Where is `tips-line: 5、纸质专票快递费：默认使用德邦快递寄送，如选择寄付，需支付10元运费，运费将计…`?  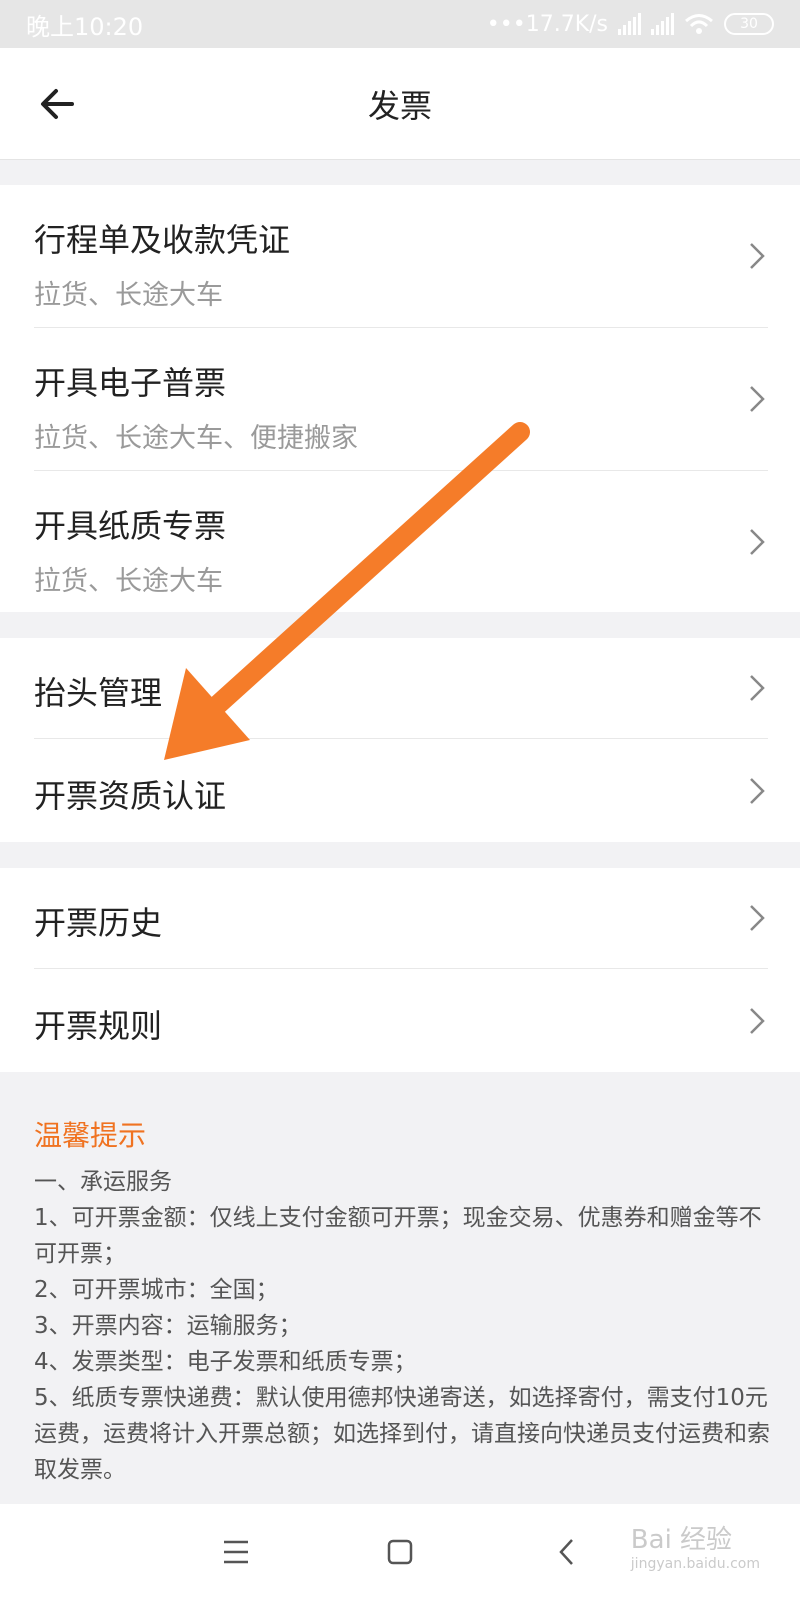
tips-line: 5、纸质专票快递费：默认使用德邦快递寄送，如选择寄付，需支付10元运费，运费将计… is located at coordinates (402, 1434).